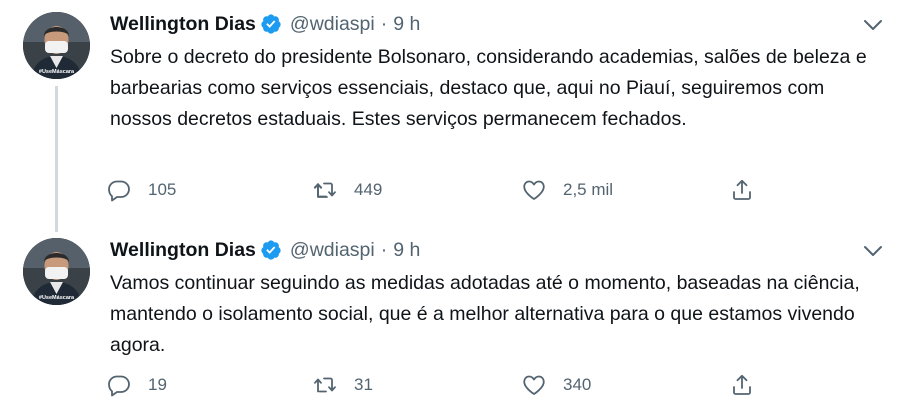 Image resolution: width=900 pixels, height=406 pixels. I want to click on reply-button: 105, so click(141, 190).